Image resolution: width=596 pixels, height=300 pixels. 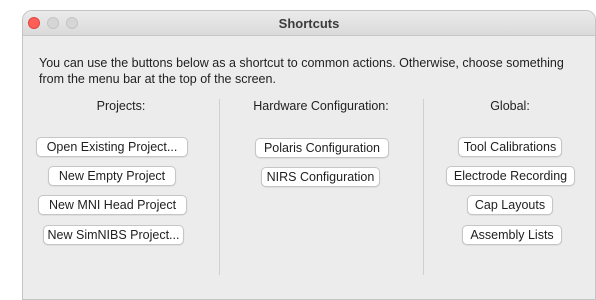 I want to click on assembly-lists-button: Assembly Lists, so click(x=512, y=235).